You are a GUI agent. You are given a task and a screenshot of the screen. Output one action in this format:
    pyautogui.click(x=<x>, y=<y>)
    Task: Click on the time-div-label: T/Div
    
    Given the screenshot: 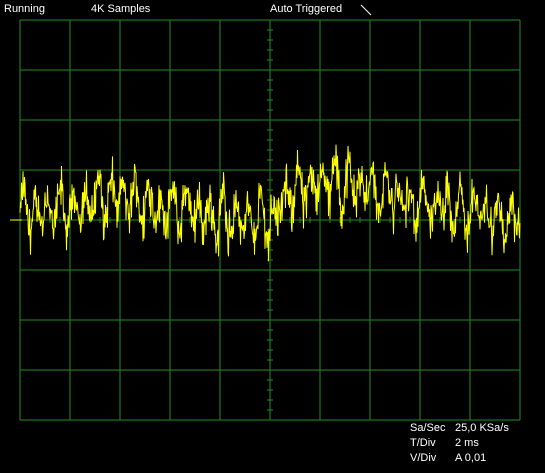 What is the action you would take?
    pyautogui.click(x=423, y=443)
    